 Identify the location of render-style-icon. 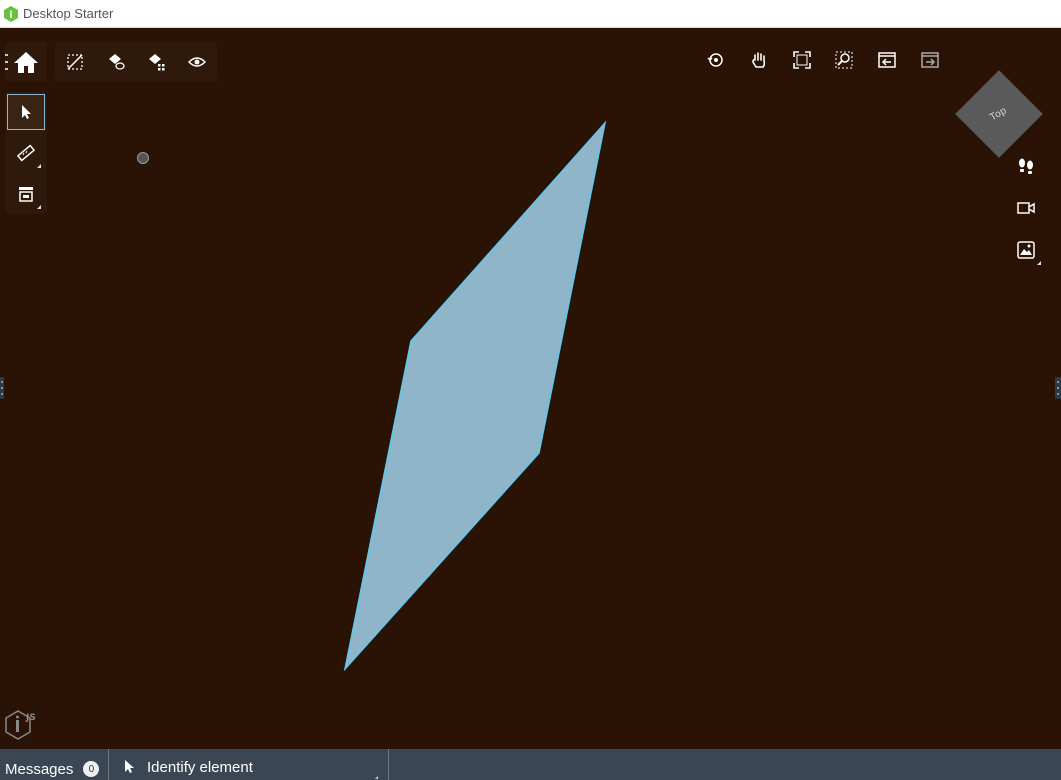
(1026, 250).